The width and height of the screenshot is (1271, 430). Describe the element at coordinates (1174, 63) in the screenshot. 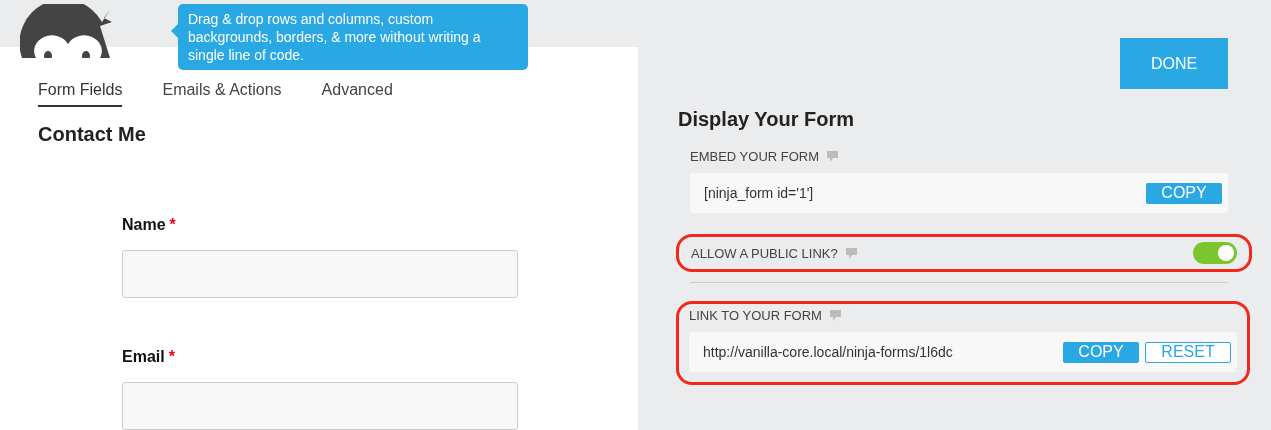

I see `done-button: DONE` at that location.